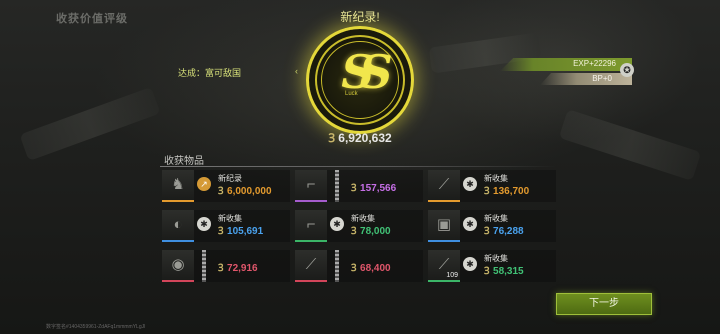  I want to click on item-card: ◉ Ꝫ 72,916, so click(226, 266).